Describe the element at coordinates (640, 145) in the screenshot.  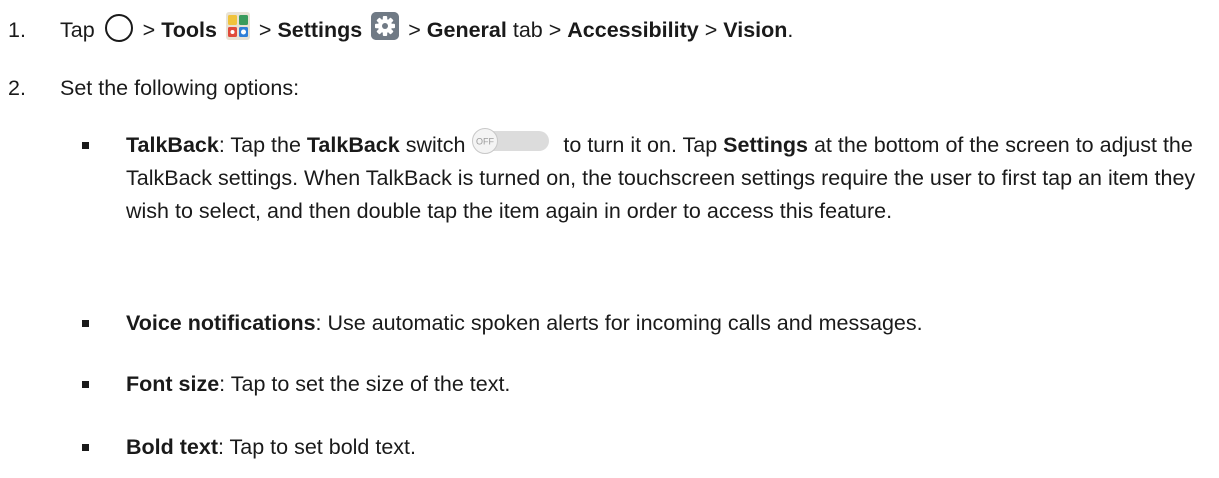
I see `text: to turn it on. Tap` at that location.